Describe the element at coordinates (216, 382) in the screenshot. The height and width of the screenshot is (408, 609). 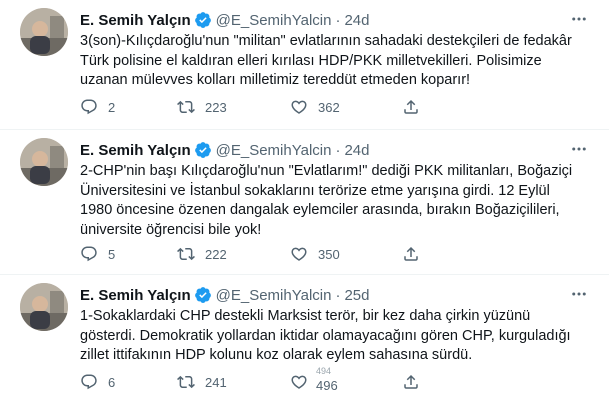
I see `retweet-count: 241` at that location.